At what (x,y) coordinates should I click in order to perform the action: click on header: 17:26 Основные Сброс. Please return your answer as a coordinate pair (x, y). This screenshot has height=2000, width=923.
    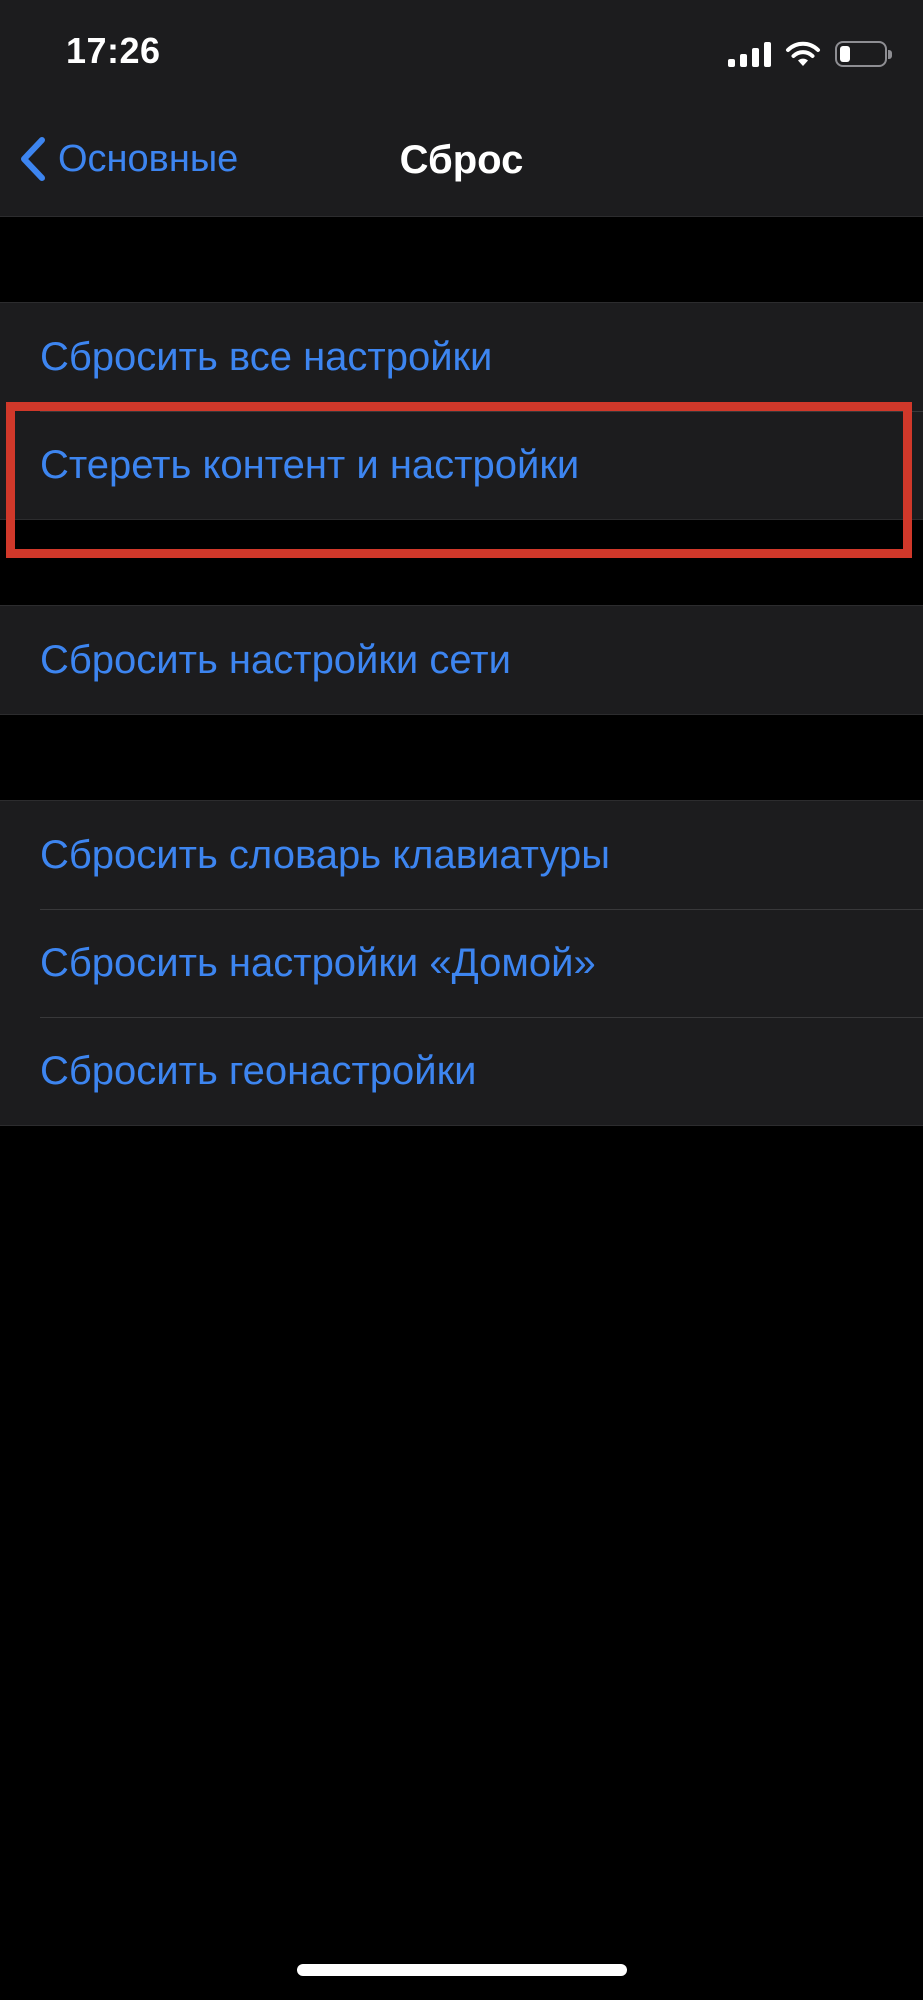
    Looking at the image, I should click on (461, 108).